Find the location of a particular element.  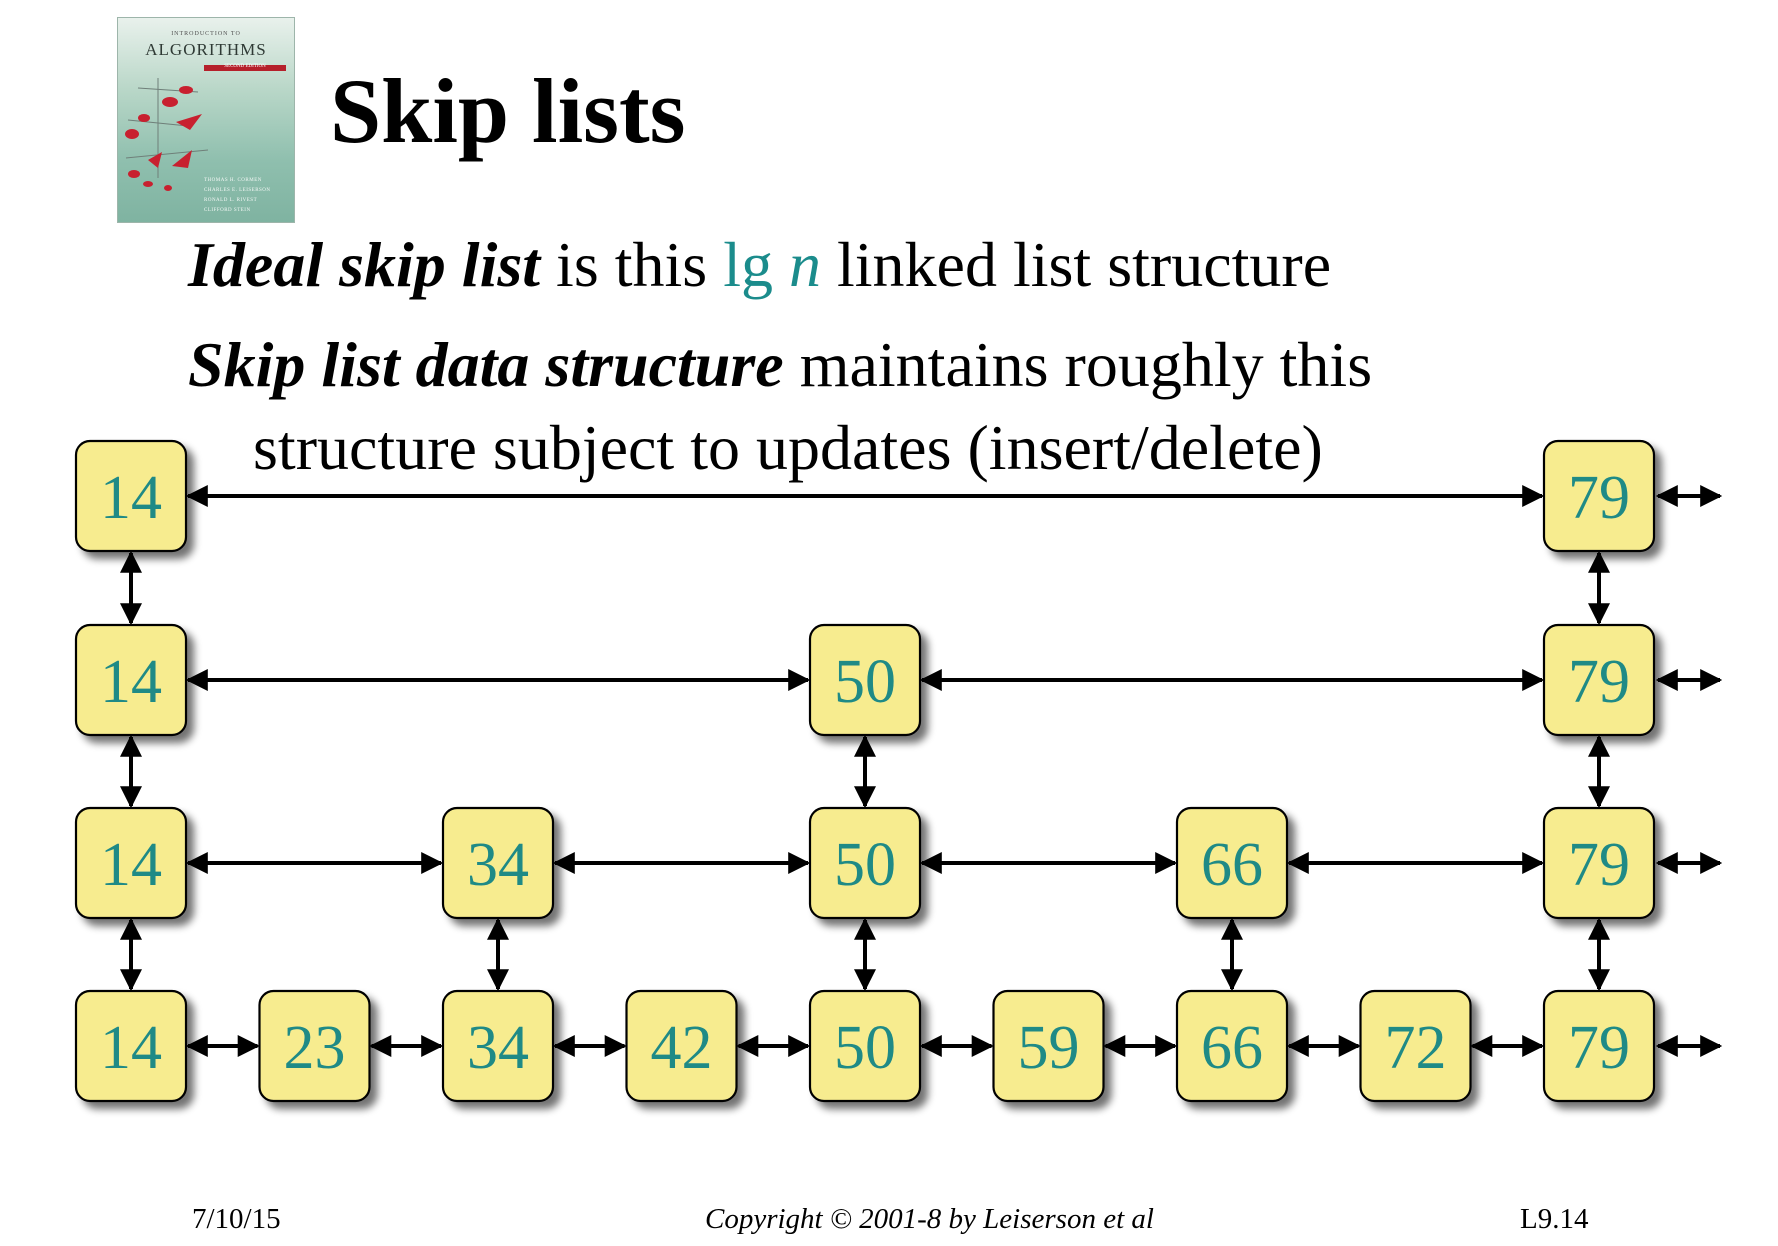

footer-copyright: Copyright © 2001-8 by Leiserson et al is located at coordinates (929, 1219).